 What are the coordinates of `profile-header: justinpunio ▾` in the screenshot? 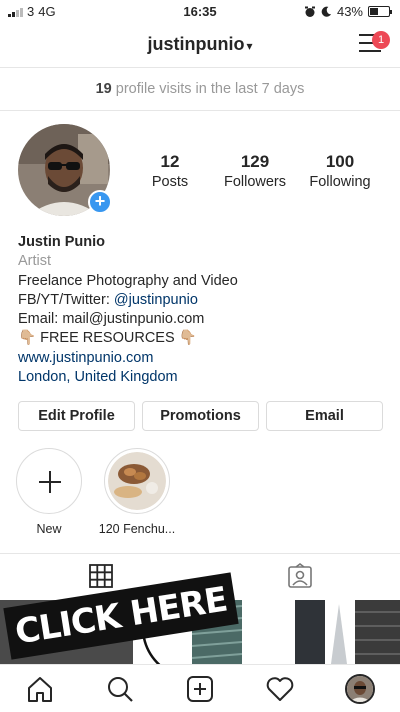 It's located at (200, 45).